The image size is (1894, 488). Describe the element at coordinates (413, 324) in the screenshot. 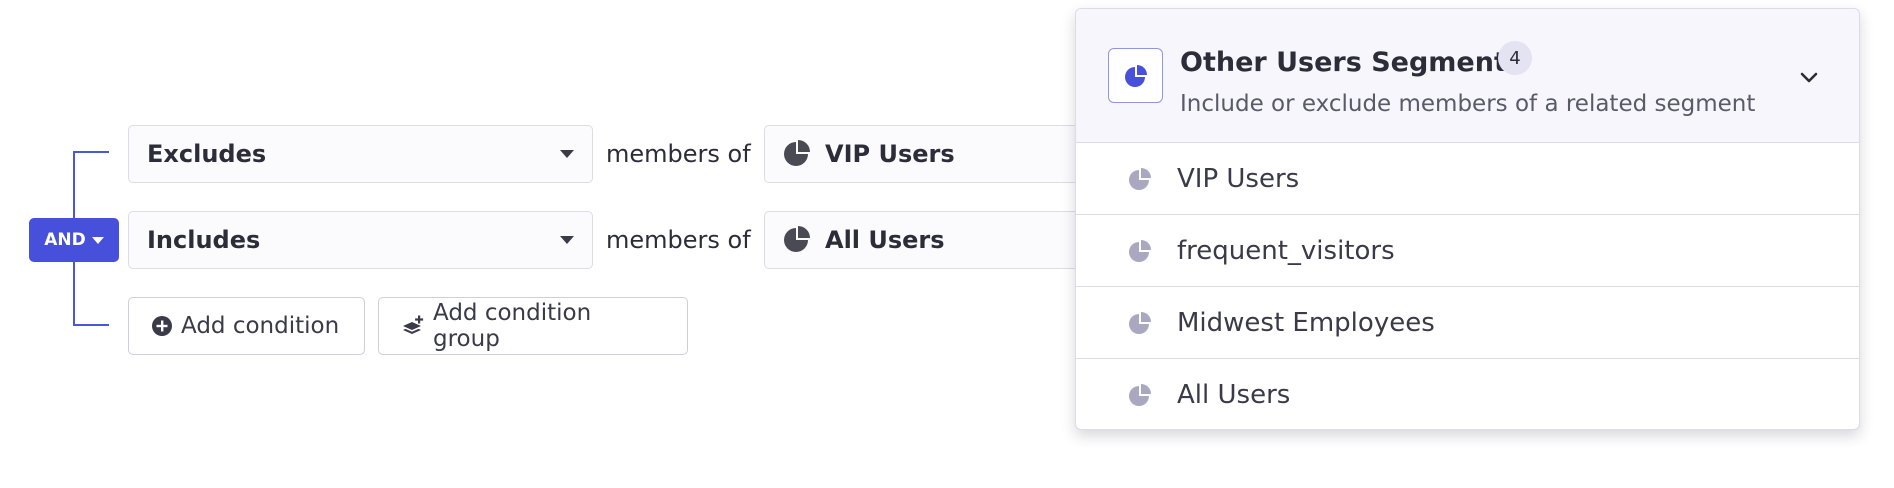

I see `layers-plus-icon` at that location.